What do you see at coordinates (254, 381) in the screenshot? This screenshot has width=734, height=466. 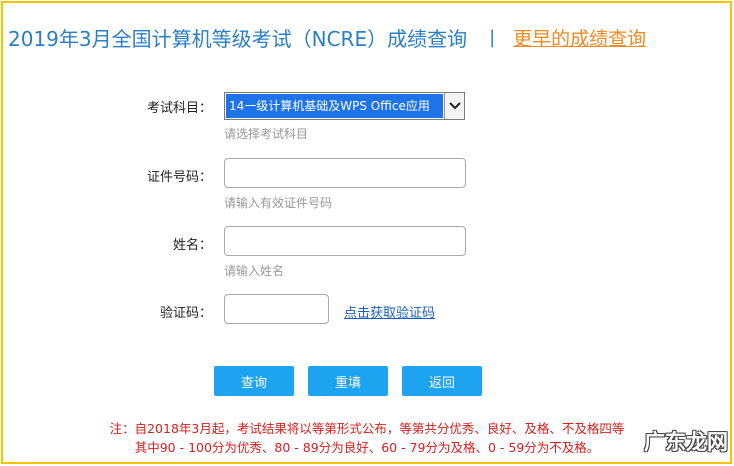 I see `query-button: 查询` at bounding box center [254, 381].